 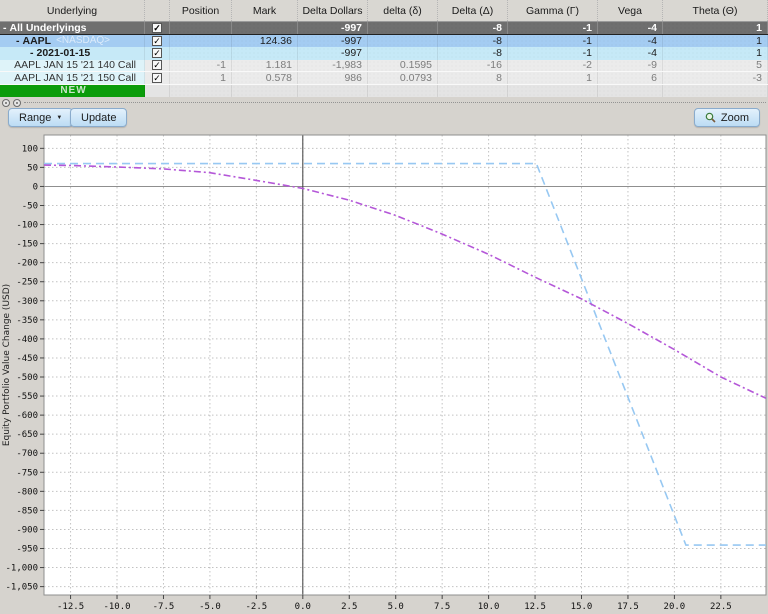 What do you see at coordinates (715, 78) in the screenshot?
I see `cell-theta: -3` at bounding box center [715, 78].